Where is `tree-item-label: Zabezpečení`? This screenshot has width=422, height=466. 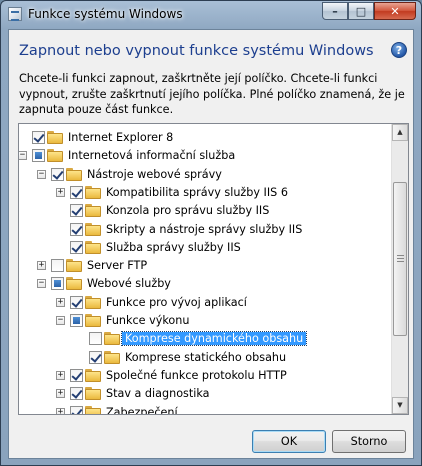 tree-item-label: Zabezpečení is located at coordinates (142, 410).